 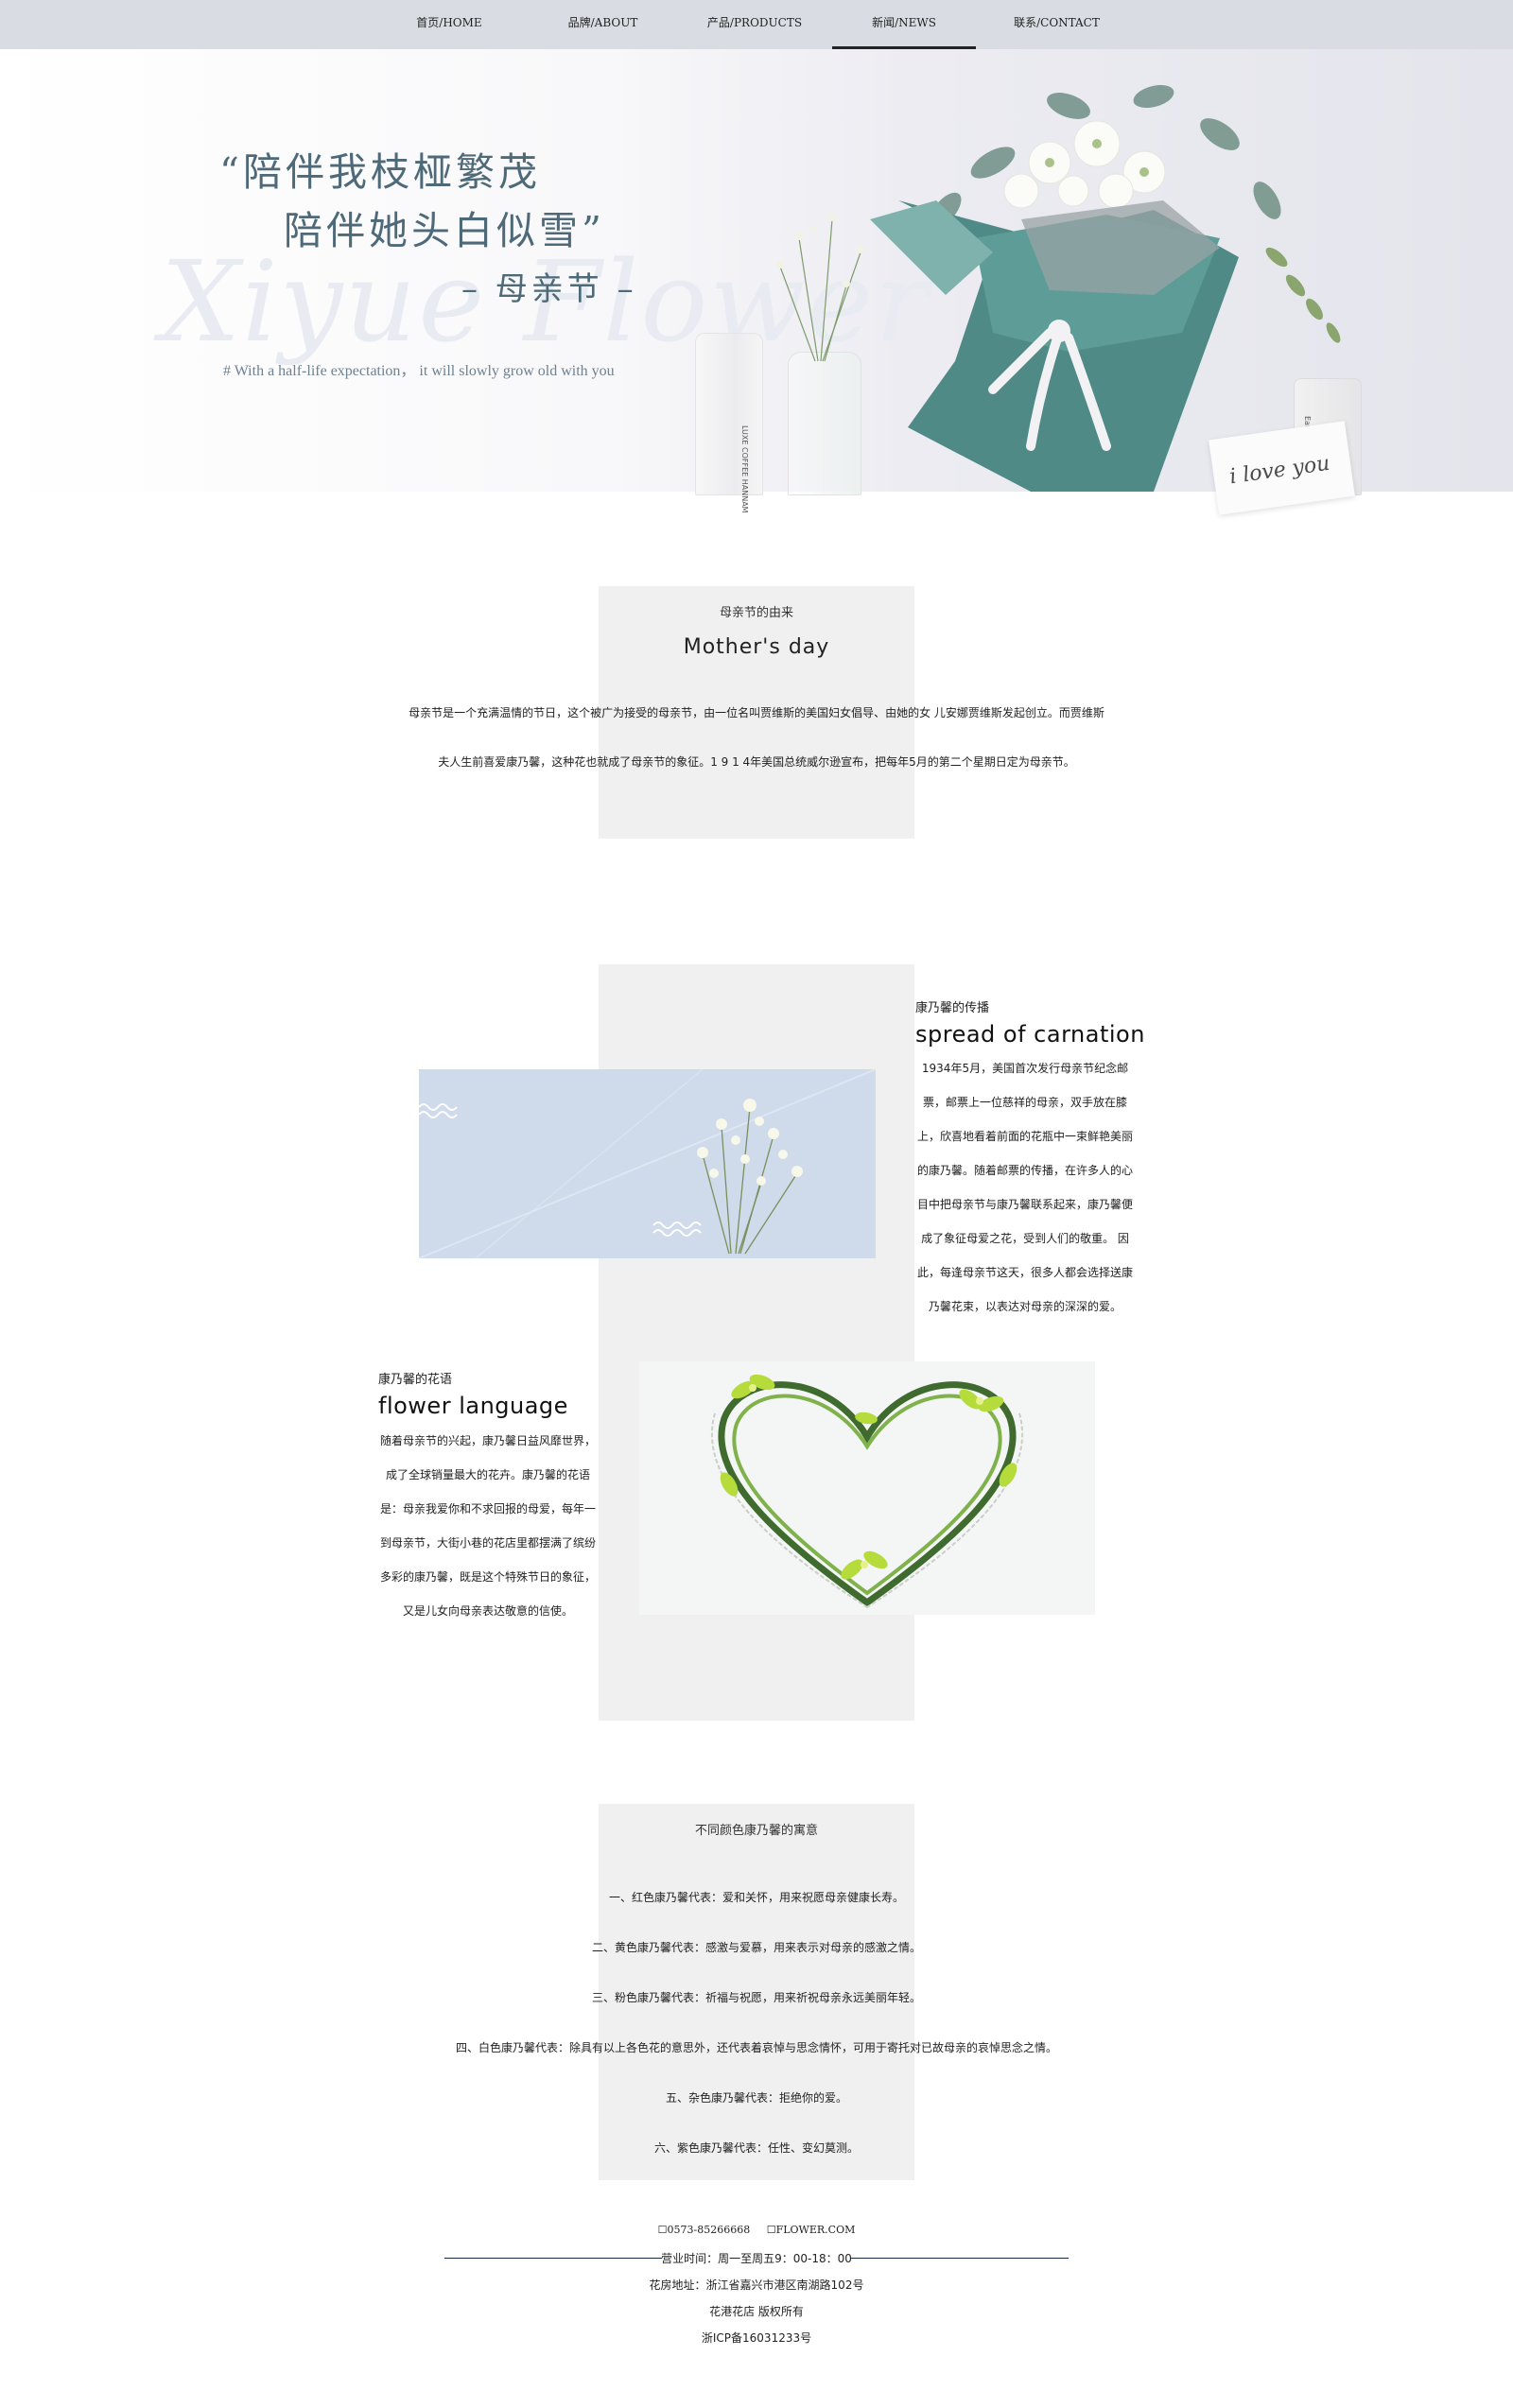 What do you see at coordinates (756, 647) in the screenshot?
I see `mothers-day-title: Mother's day` at bounding box center [756, 647].